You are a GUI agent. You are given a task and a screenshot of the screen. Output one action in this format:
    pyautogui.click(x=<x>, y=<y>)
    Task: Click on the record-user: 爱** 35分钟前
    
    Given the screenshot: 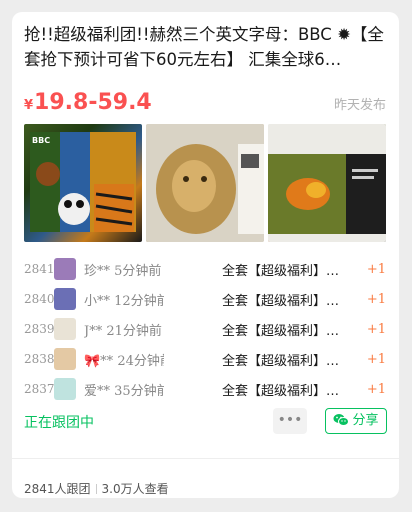 What is the action you would take?
    pyautogui.click(x=124, y=391)
    